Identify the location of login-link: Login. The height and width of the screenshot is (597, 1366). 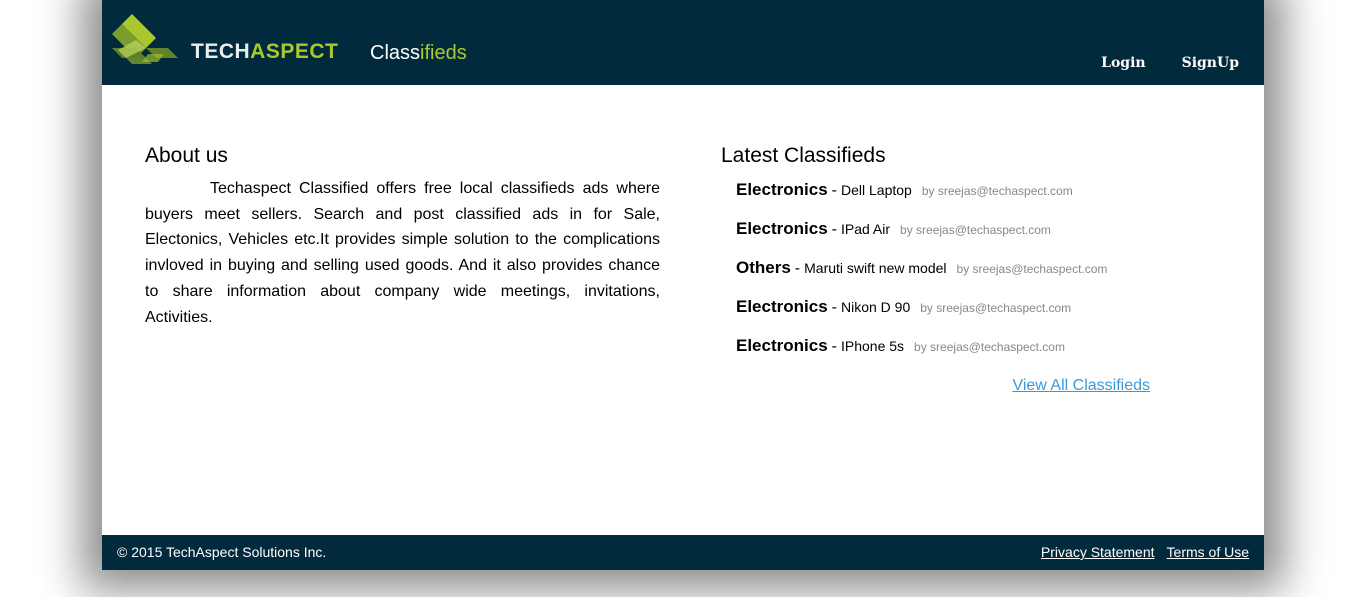
(1123, 63).